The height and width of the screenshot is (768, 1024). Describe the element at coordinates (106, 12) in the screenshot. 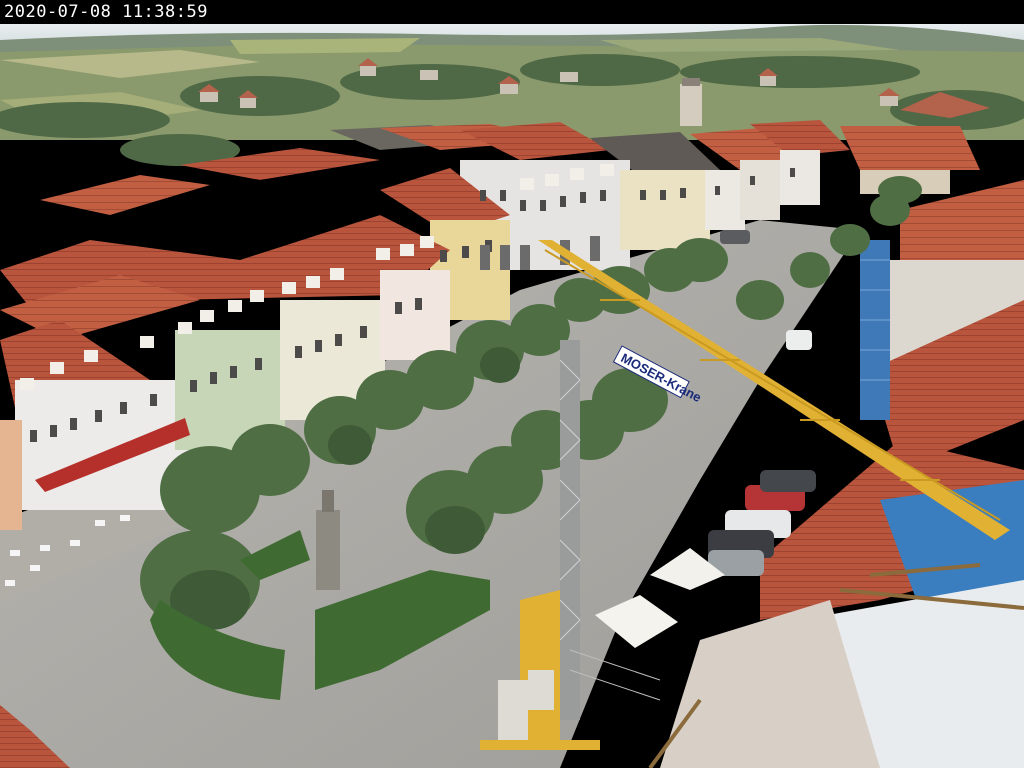

I see `timestamp-overlay: 2020-07-08 11:38:59` at that location.